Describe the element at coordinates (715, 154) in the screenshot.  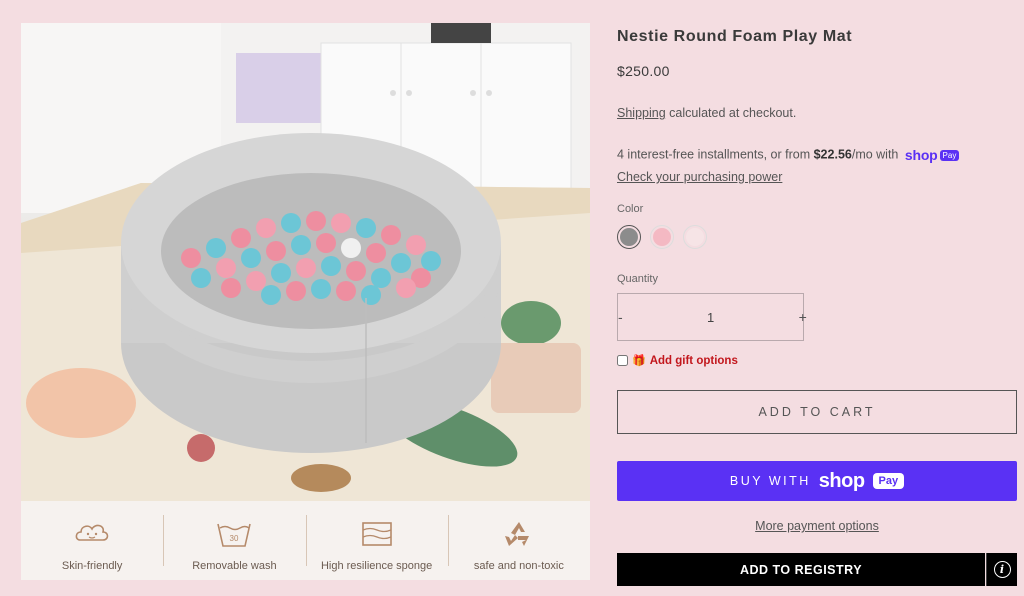
I see `installments-prefix: 4 interest-free installments, or from` at that location.